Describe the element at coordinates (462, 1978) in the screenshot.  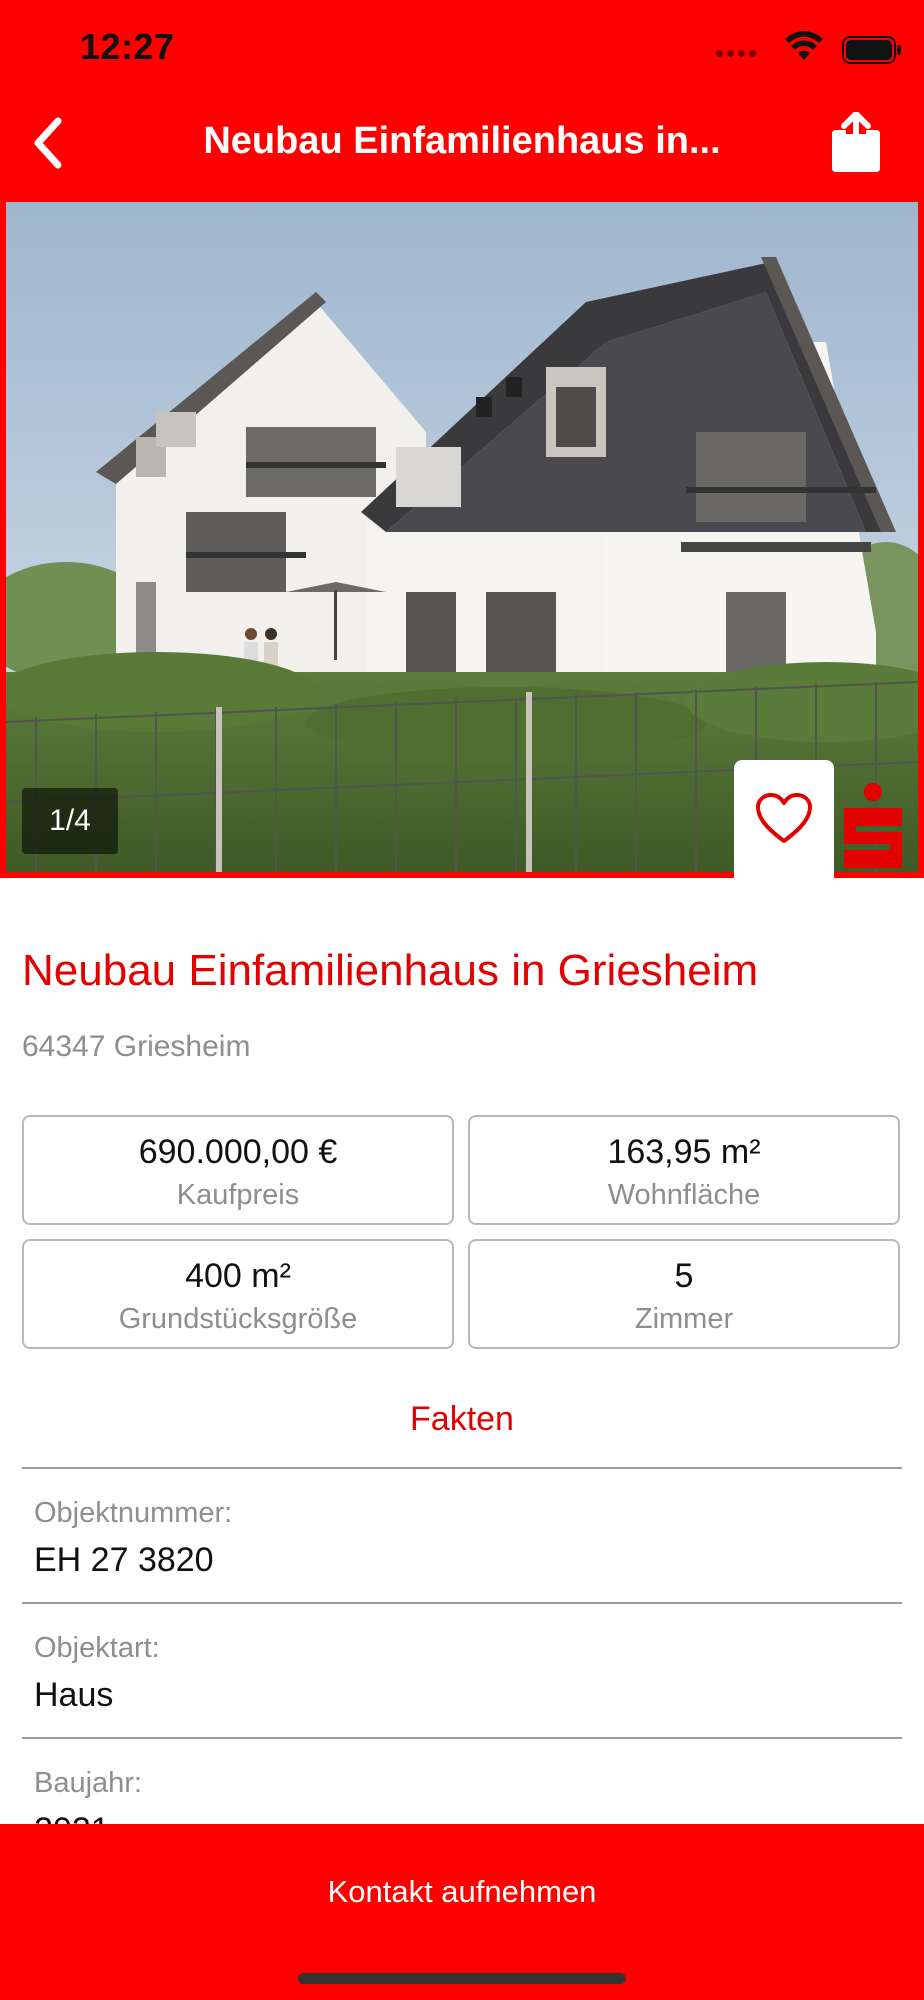
I see `home-indicator` at that location.